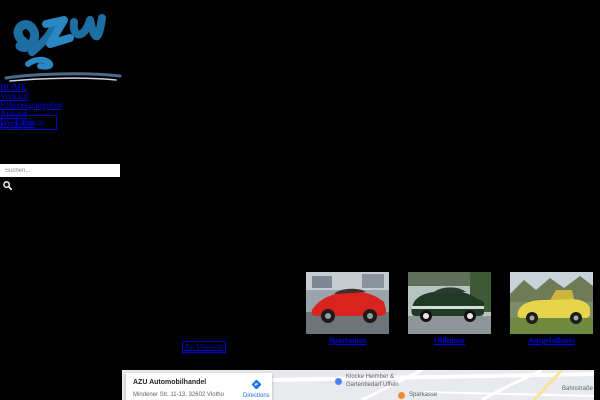 This screenshot has height=400, width=600. I want to click on search-input, so click(60, 170).